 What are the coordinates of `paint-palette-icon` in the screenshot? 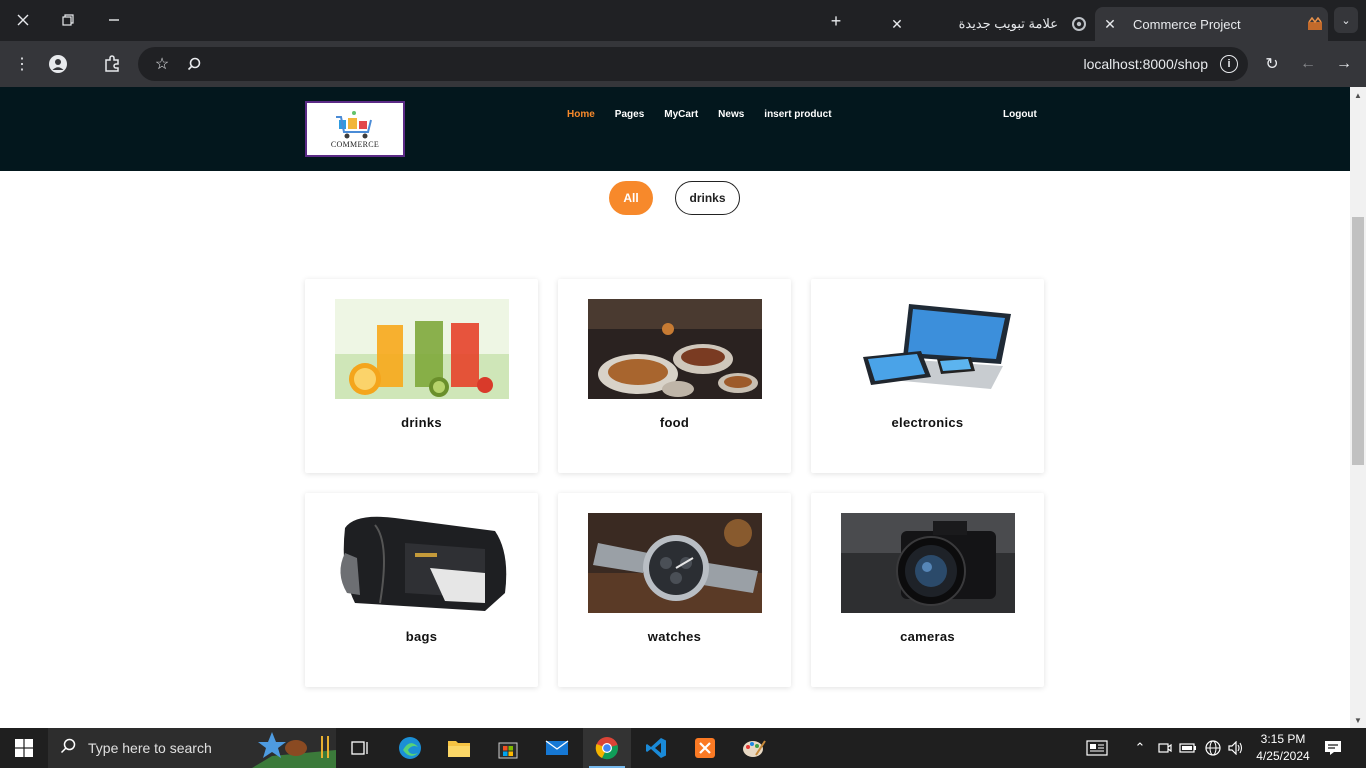 It's located at (754, 748).